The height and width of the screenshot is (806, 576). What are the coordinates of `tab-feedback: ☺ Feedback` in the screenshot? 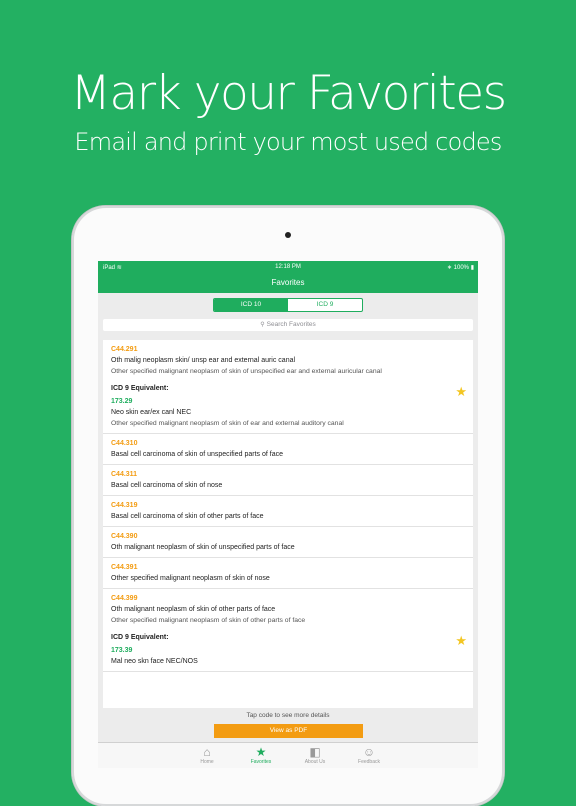 It's located at (369, 755).